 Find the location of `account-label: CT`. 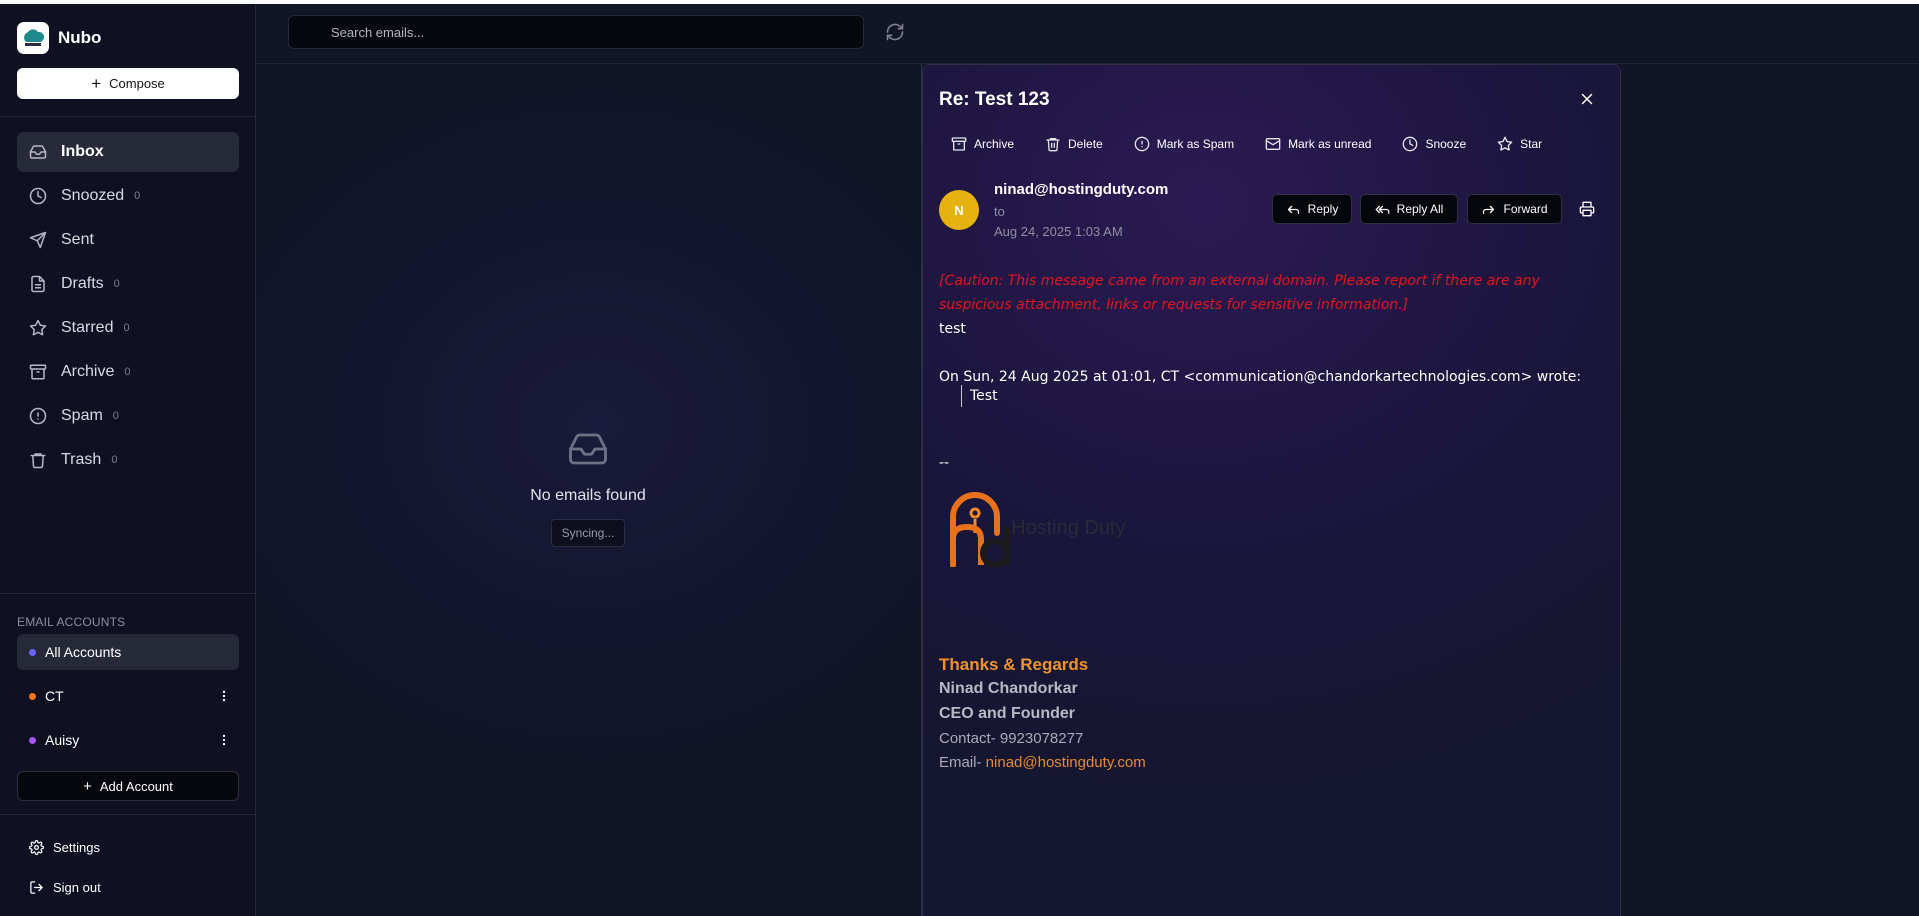

account-label: CT is located at coordinates (54, 696).